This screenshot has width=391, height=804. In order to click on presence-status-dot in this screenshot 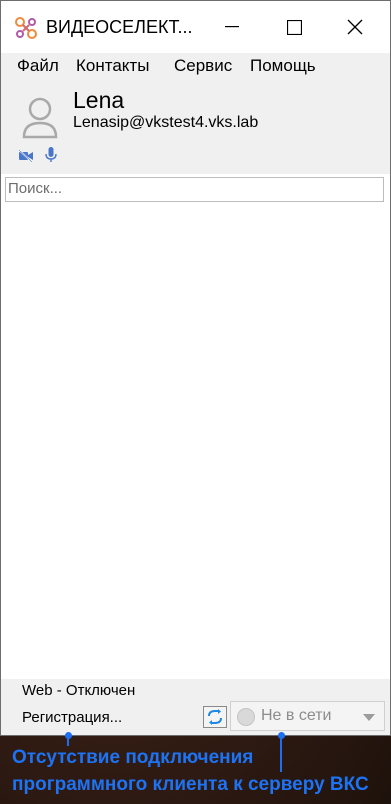, I will do `click(246, 717)`.